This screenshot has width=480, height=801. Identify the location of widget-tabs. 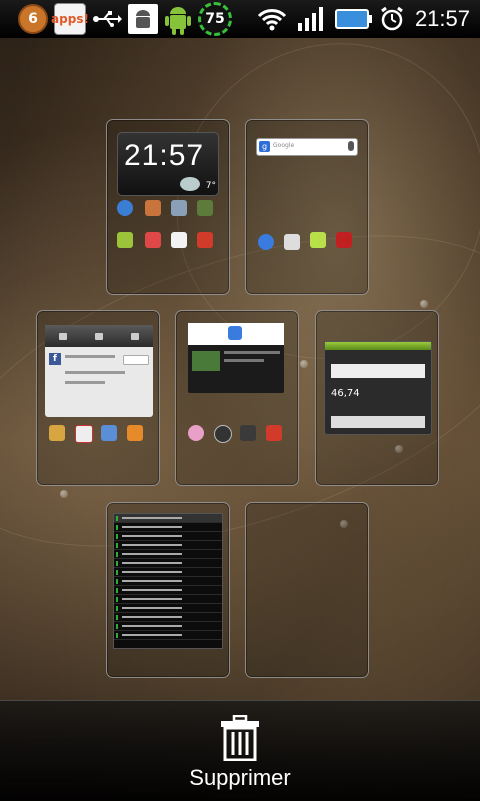
(99, 336).